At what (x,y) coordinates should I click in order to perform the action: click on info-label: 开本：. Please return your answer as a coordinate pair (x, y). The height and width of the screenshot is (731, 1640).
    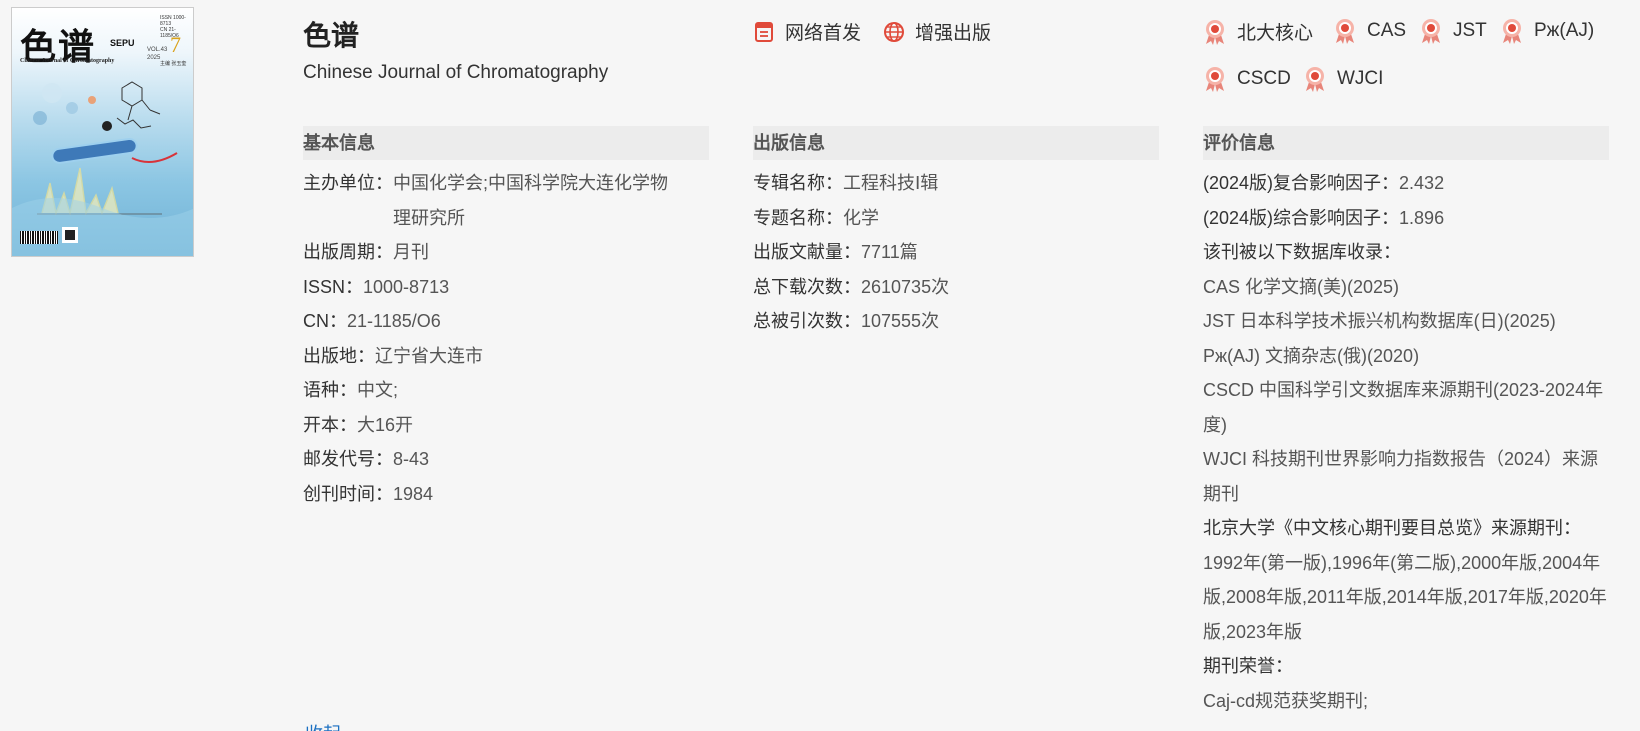
    Looking at the image, I should click on (330, 424).